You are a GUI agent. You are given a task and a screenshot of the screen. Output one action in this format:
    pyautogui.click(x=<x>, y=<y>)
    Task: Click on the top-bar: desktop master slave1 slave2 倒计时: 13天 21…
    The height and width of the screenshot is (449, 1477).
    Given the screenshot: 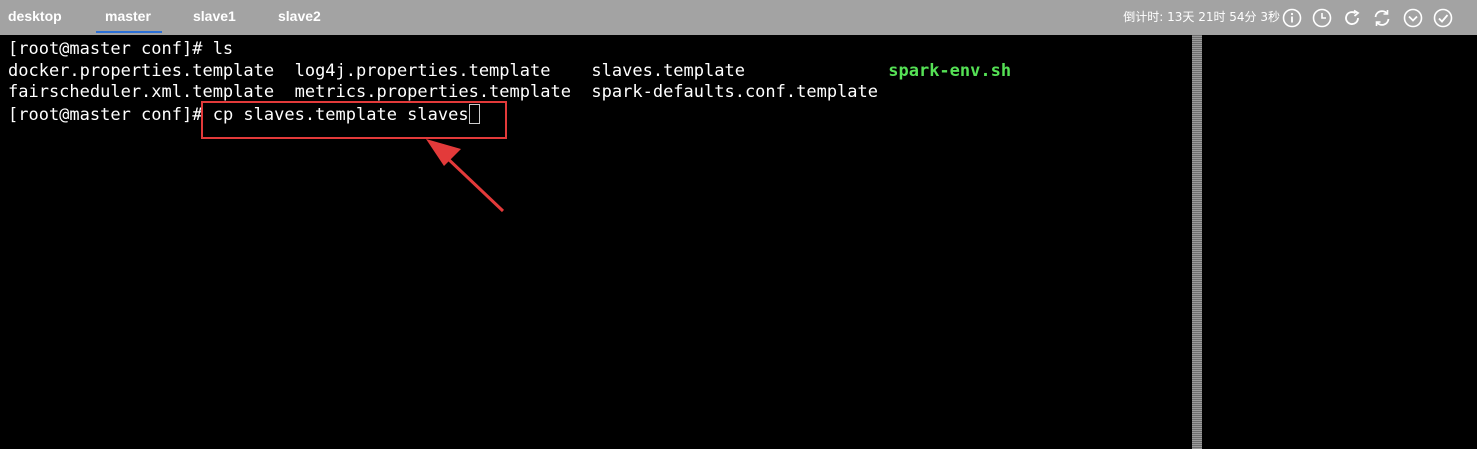 What is the action you would take?
    pyautogui.click(x=738, y=17)
    